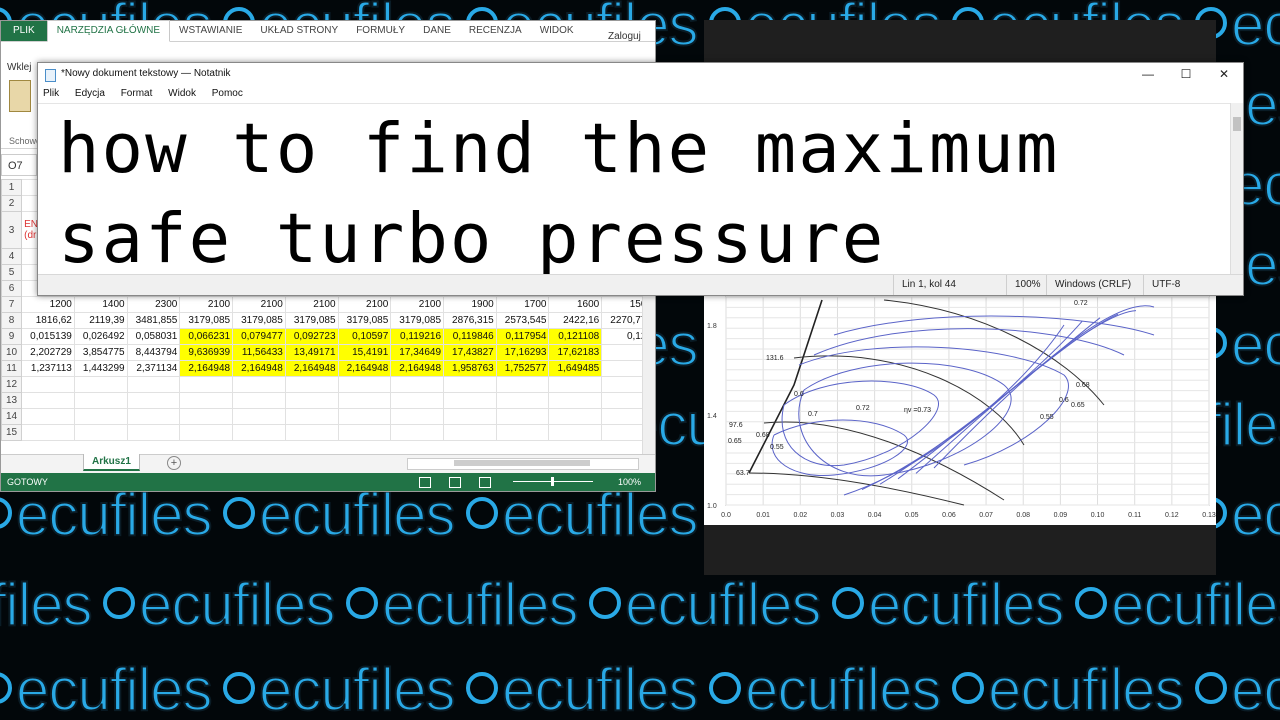 Image resolution: width=1280 pixels, height=720 pixels. Describe the element at coordinates (522, 352) in the screenshot. I see `cell: 17,16293` at that location.